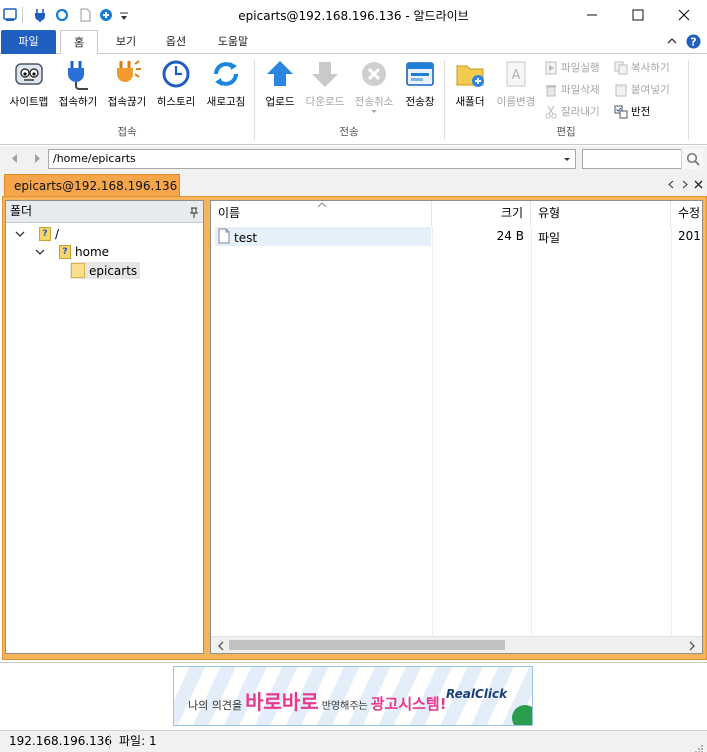 This screenshot has height=752, width=707. Describe the element at coordinates (481, 213) in the screenshot. I see `column-header-size: 크기` at that location.